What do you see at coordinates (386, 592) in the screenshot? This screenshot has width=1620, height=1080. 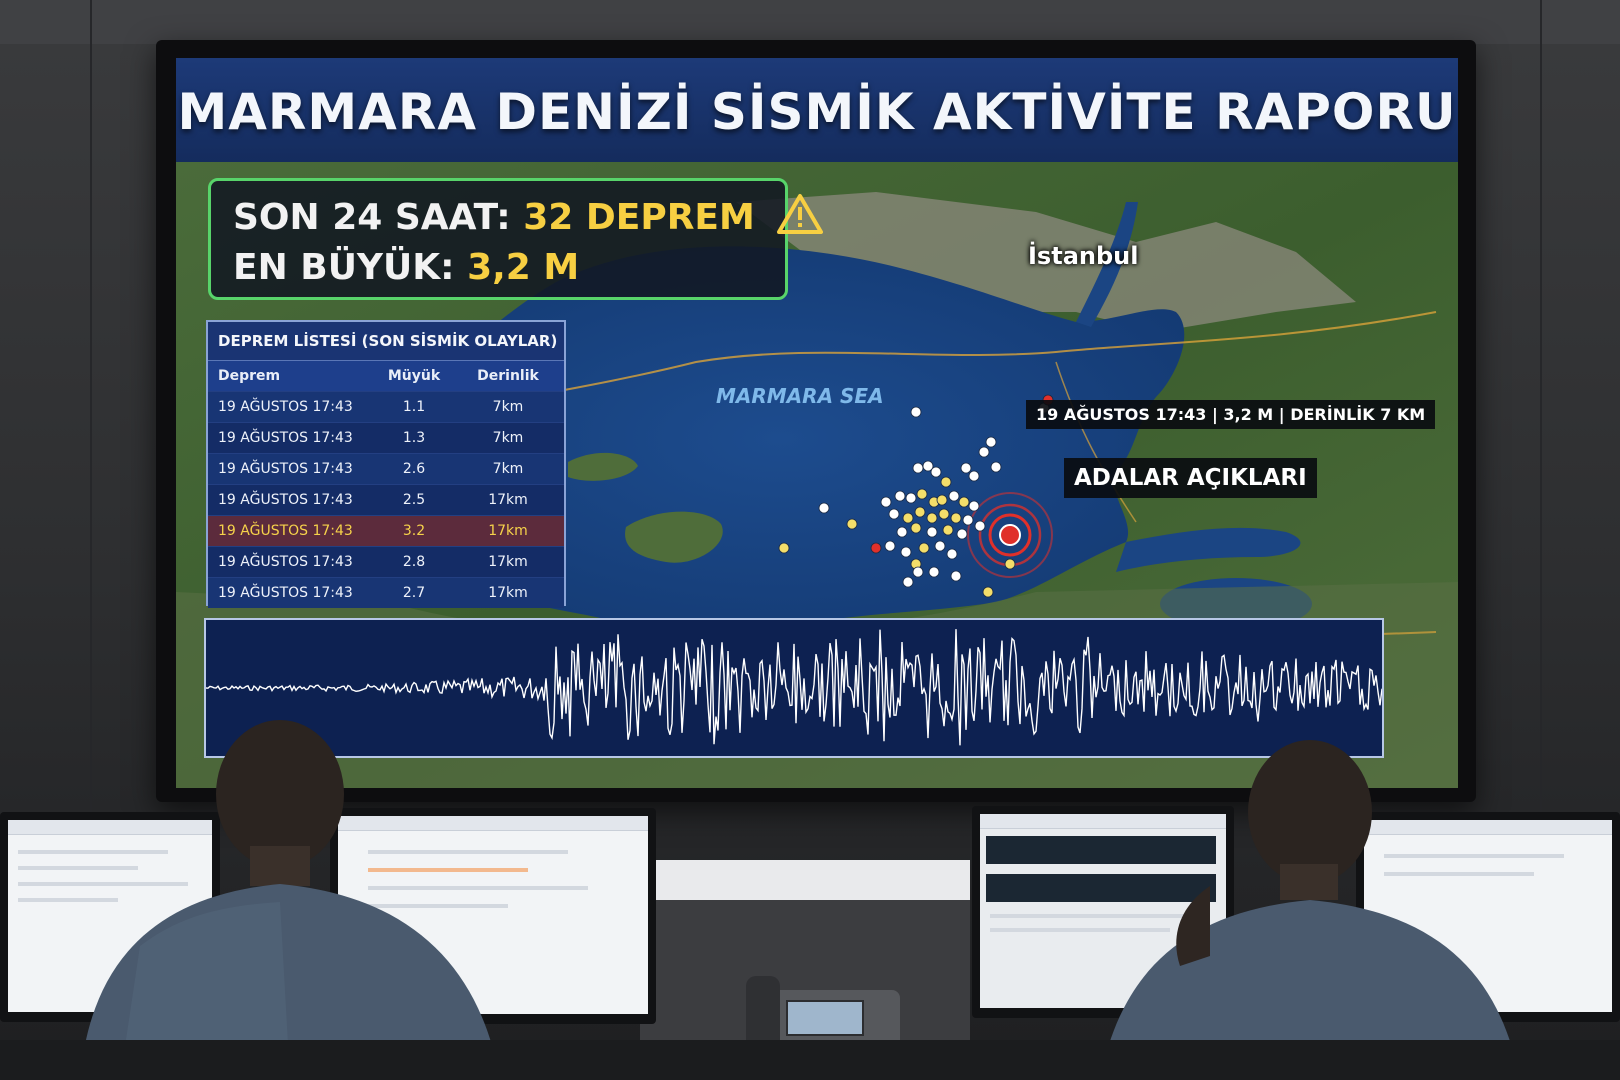 I see `table-row: 19 AĞUSTOS 17:43 2.7 17km` at bounding box center [386, 592].